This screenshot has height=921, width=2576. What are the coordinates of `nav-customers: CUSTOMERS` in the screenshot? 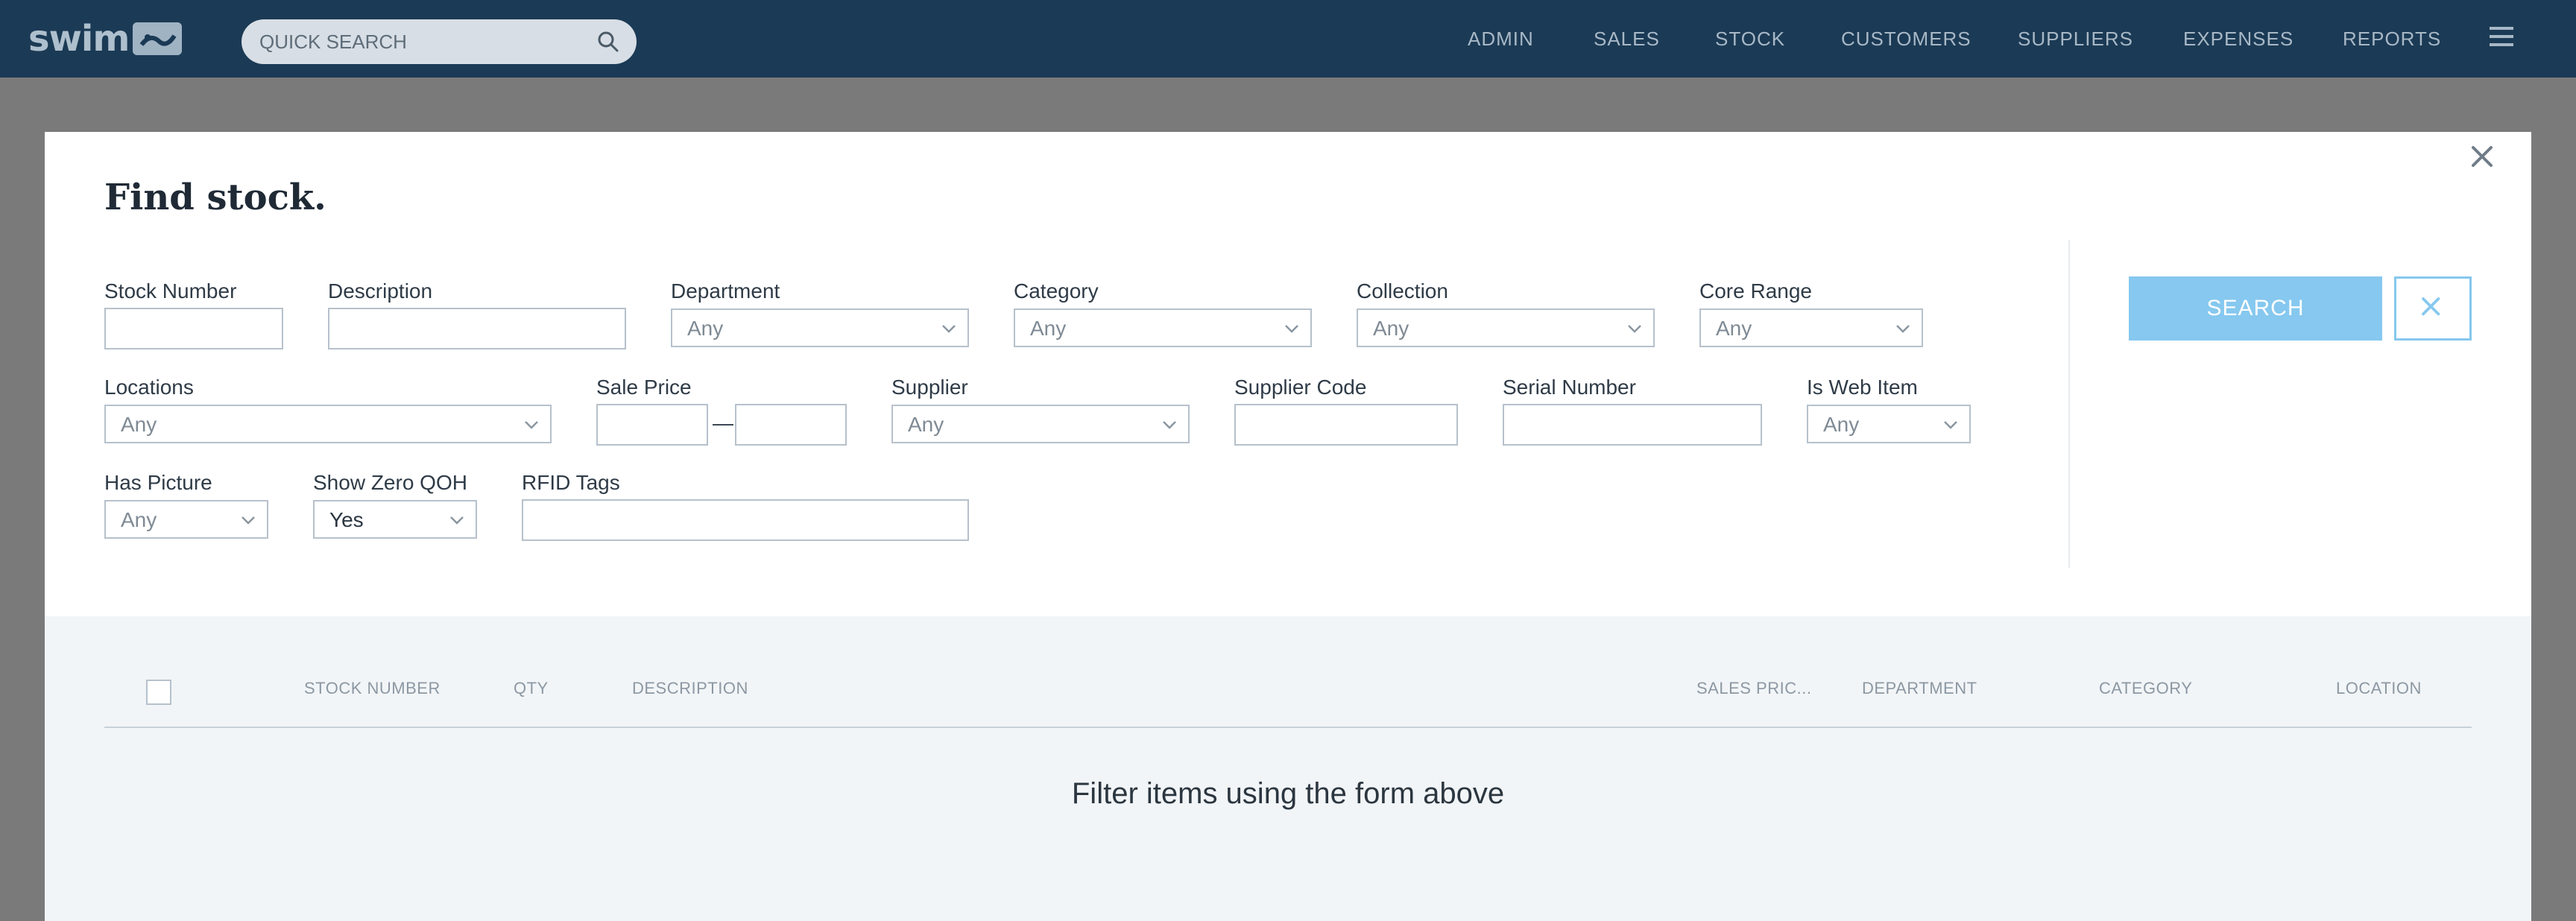 It's located at (1906, 39).